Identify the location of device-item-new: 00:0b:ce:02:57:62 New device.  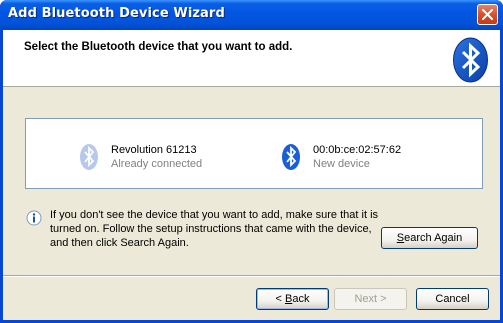
(361, 158).